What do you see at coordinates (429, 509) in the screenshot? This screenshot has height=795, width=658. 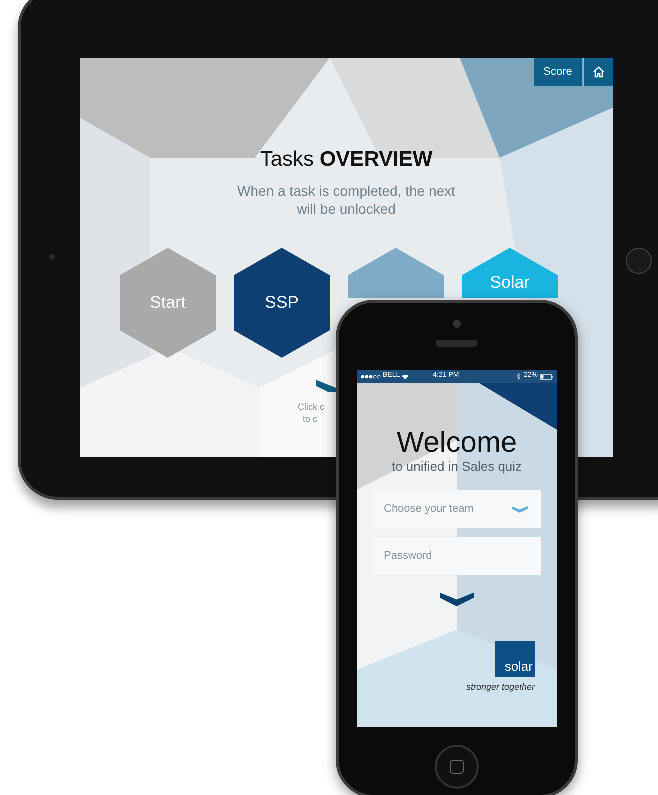 I see `team-select-placeholder: Choose your team` at bounding box center [429, 509].